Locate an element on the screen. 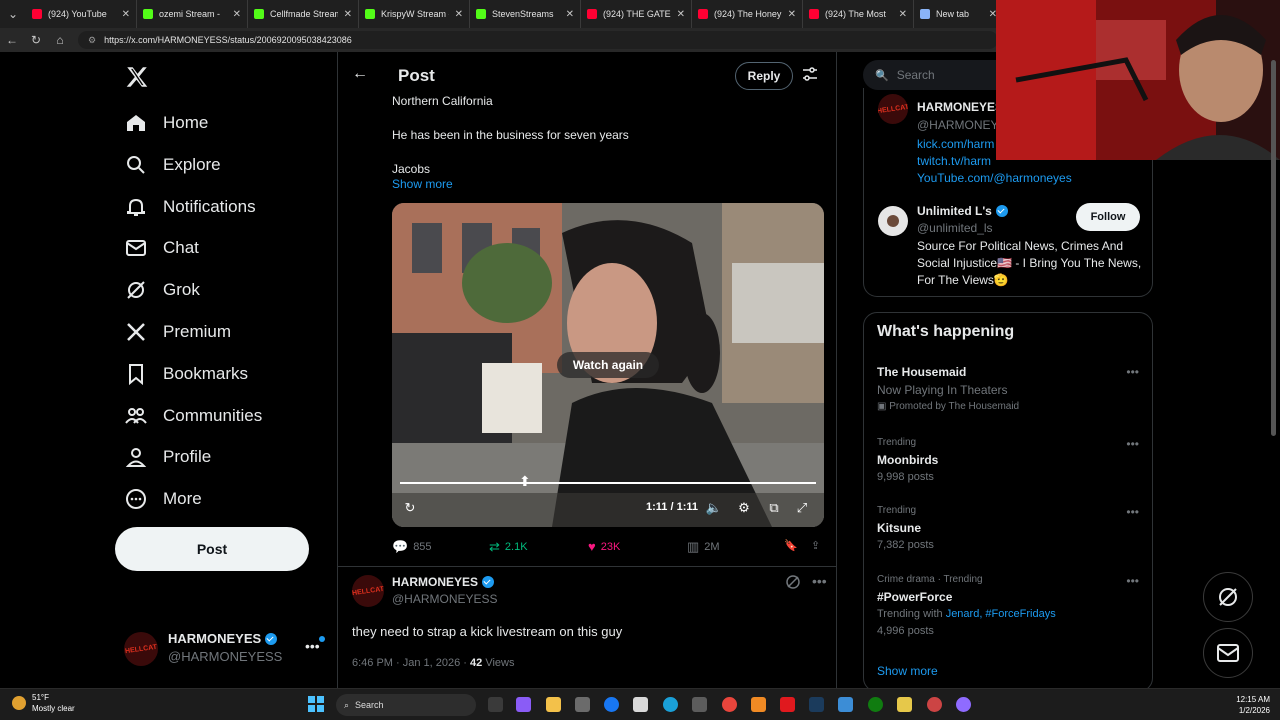  nav-item-grok: Grok is located at coordinates (162, 290).